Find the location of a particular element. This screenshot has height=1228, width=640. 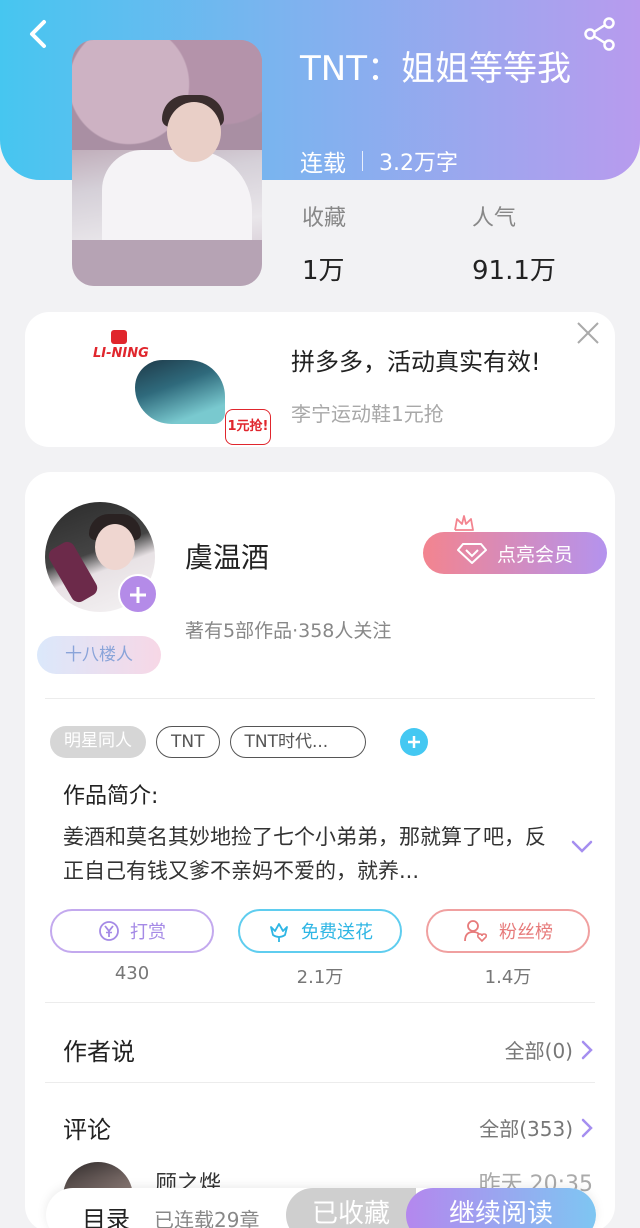

chevron-left-icon is located at coordinates (38, 34).